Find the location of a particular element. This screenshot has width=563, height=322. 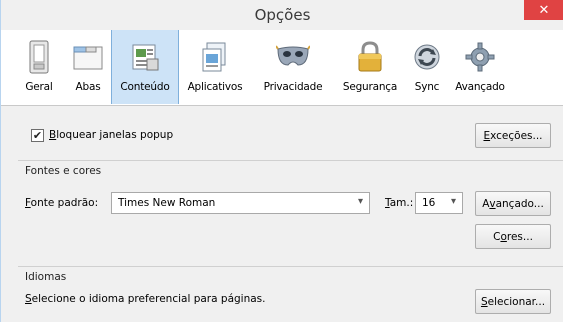

tab-label: Avançado is located at coordinates (480, 87).